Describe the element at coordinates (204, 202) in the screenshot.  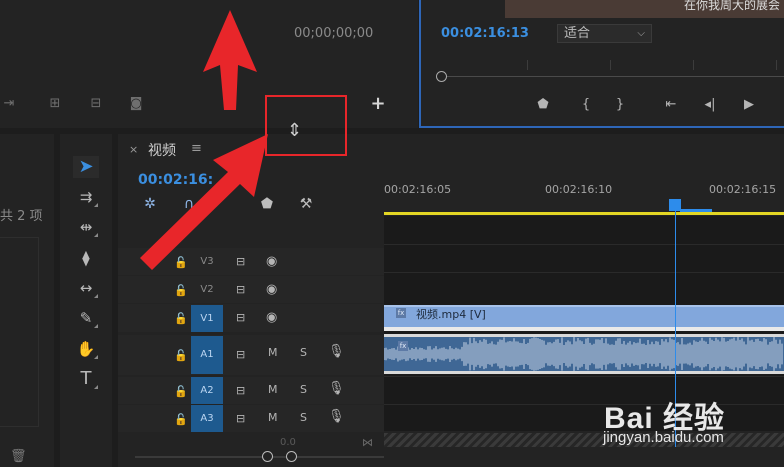
I see `arrow-diagonal-icon` at that location.